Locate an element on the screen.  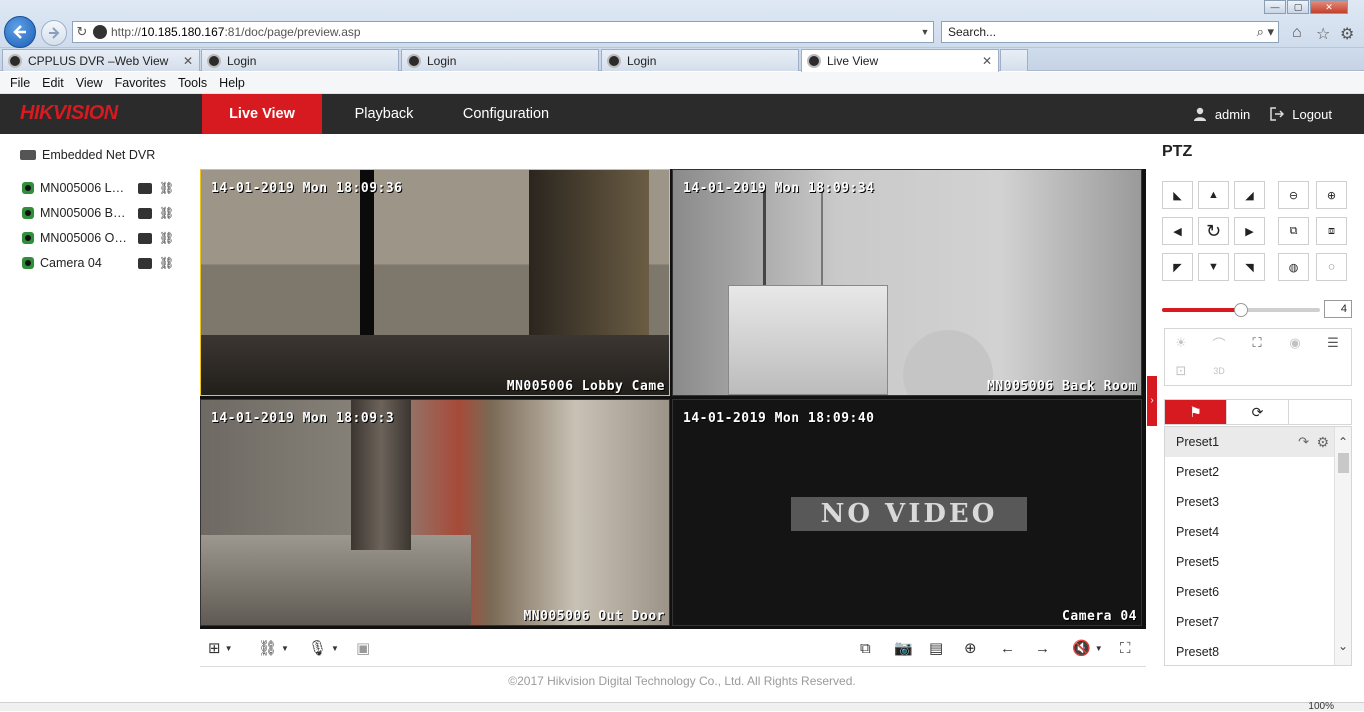
browser-tab-login-2: Login is located at coordinates (500, 60).